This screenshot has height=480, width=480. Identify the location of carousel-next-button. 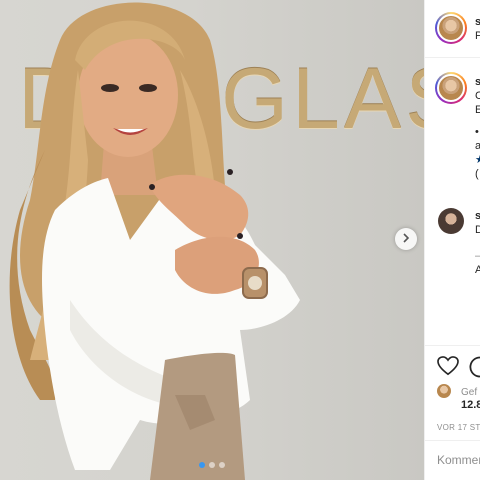
(406, 239).